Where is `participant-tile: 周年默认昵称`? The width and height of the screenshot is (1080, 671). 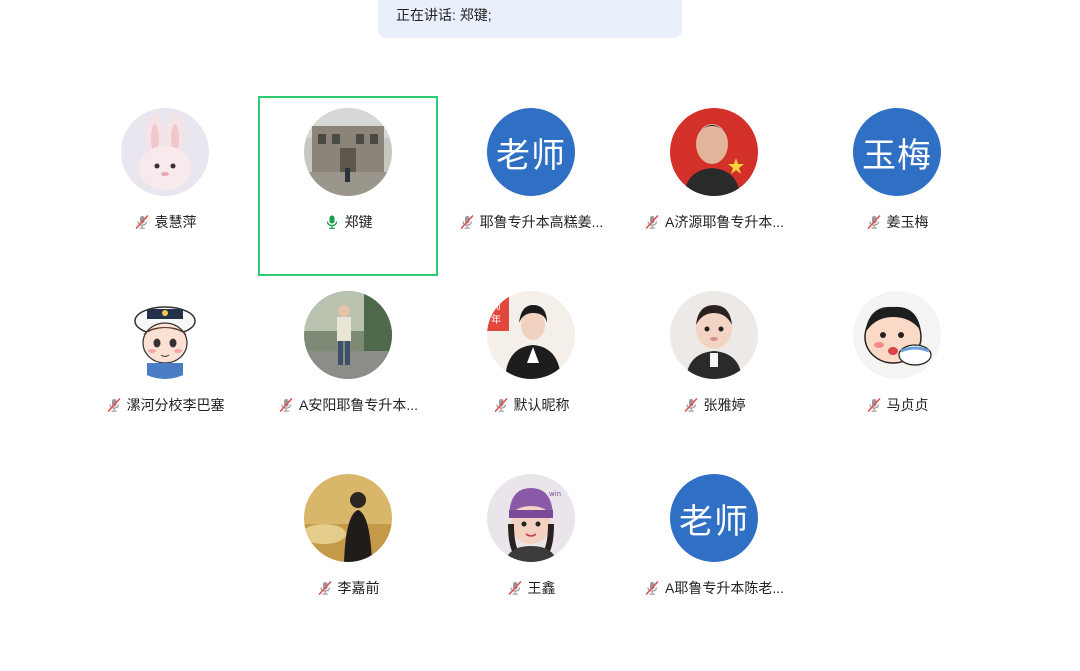 participant-tile: 周年默认昵称 is located at coordinates (531, 369).